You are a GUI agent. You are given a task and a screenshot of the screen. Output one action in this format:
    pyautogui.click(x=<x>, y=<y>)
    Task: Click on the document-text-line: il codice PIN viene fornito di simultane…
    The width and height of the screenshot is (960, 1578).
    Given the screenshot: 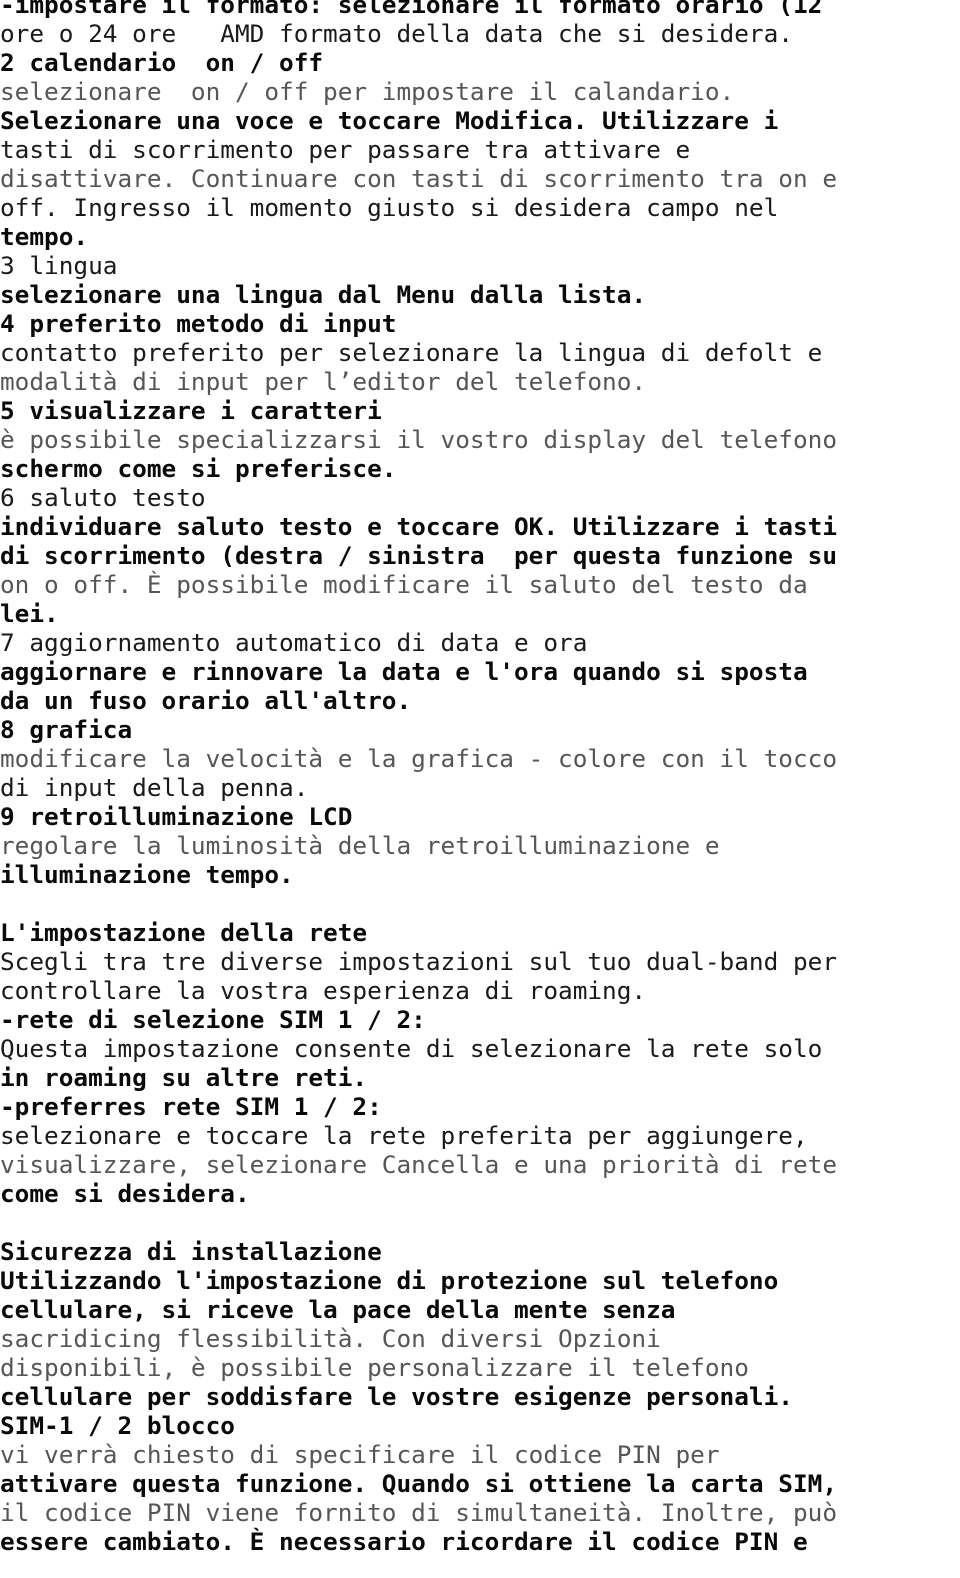 What is the action you would take?
    pyautogui.click(x=419, y=1512)
    